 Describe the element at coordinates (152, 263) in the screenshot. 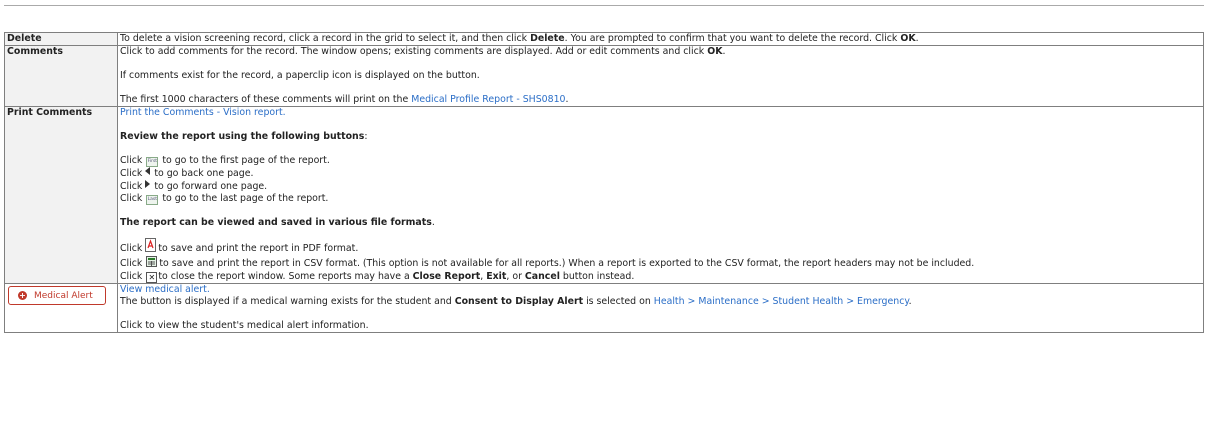

I see `csv-icon` at that location.